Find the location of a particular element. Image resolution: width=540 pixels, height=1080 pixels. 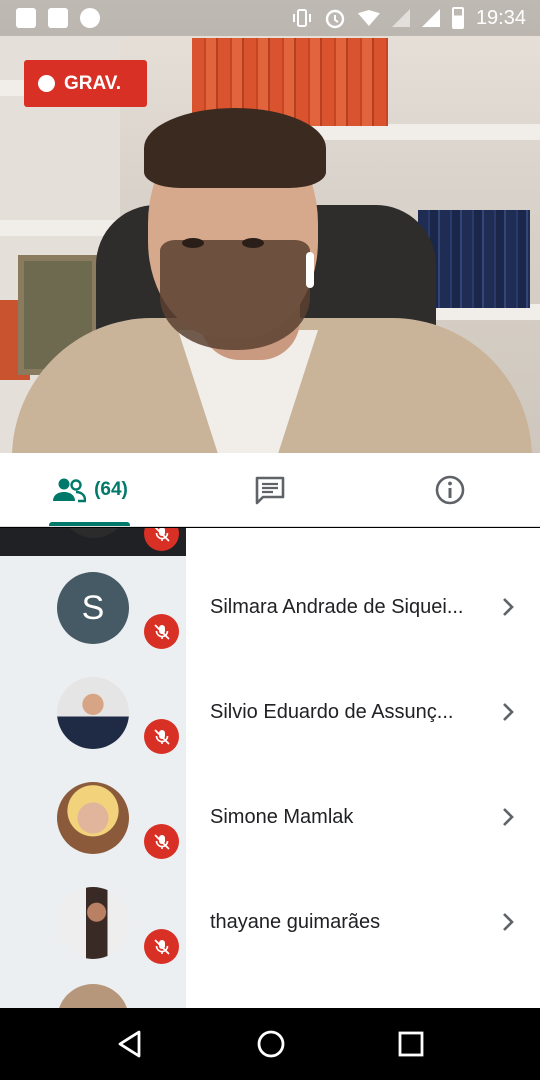

participant-beard is located at coordinates (235, 295).